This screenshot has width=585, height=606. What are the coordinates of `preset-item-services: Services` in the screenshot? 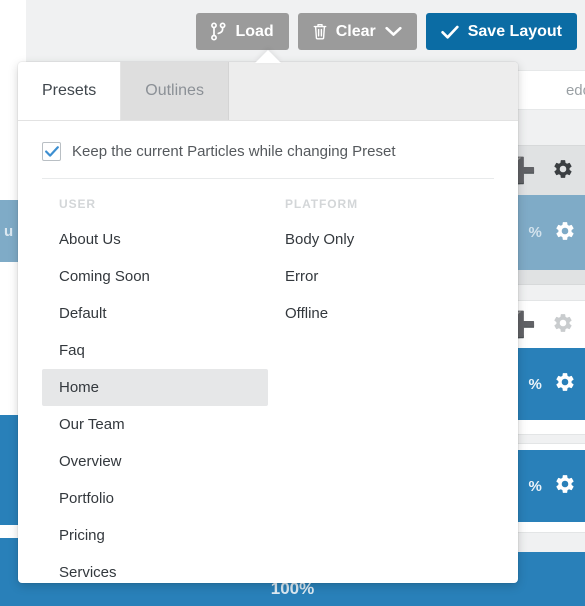 It's located at (155, 568).